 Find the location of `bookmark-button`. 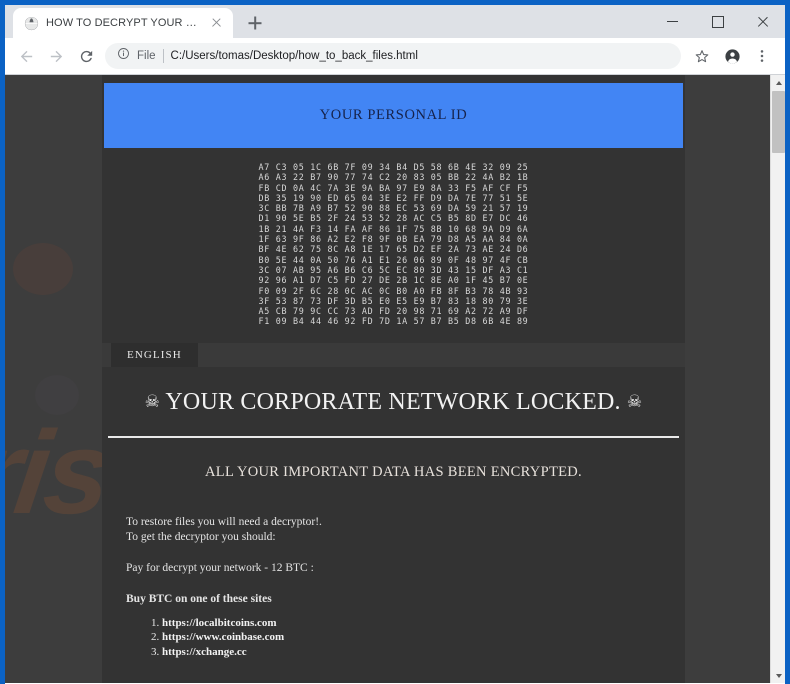

bookmark-button is located at coordinates (702, 56).